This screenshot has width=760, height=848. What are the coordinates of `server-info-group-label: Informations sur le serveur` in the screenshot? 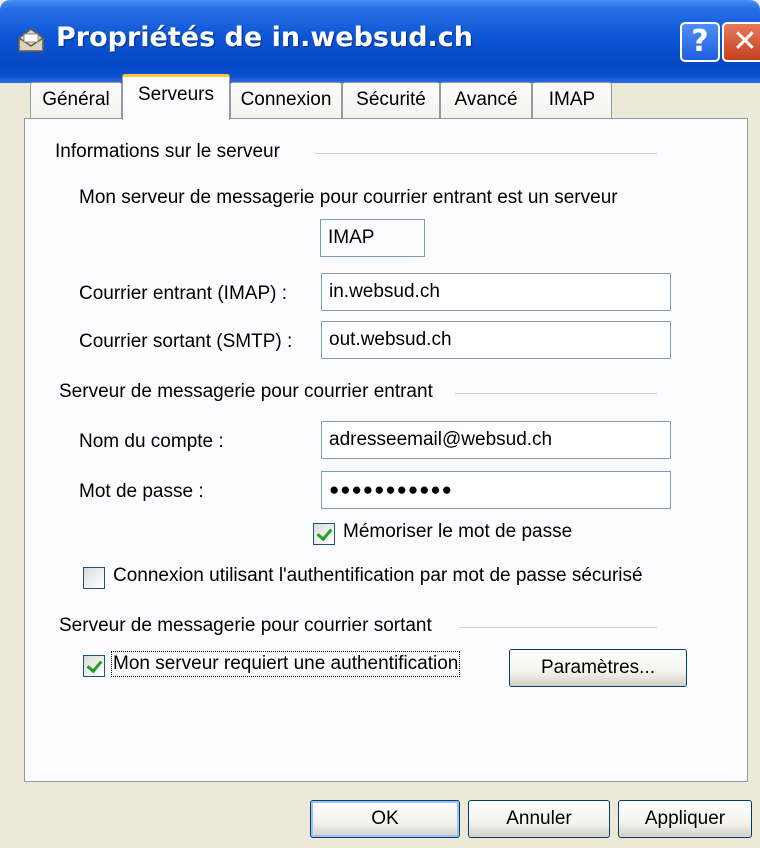 It's located at (167, 151).